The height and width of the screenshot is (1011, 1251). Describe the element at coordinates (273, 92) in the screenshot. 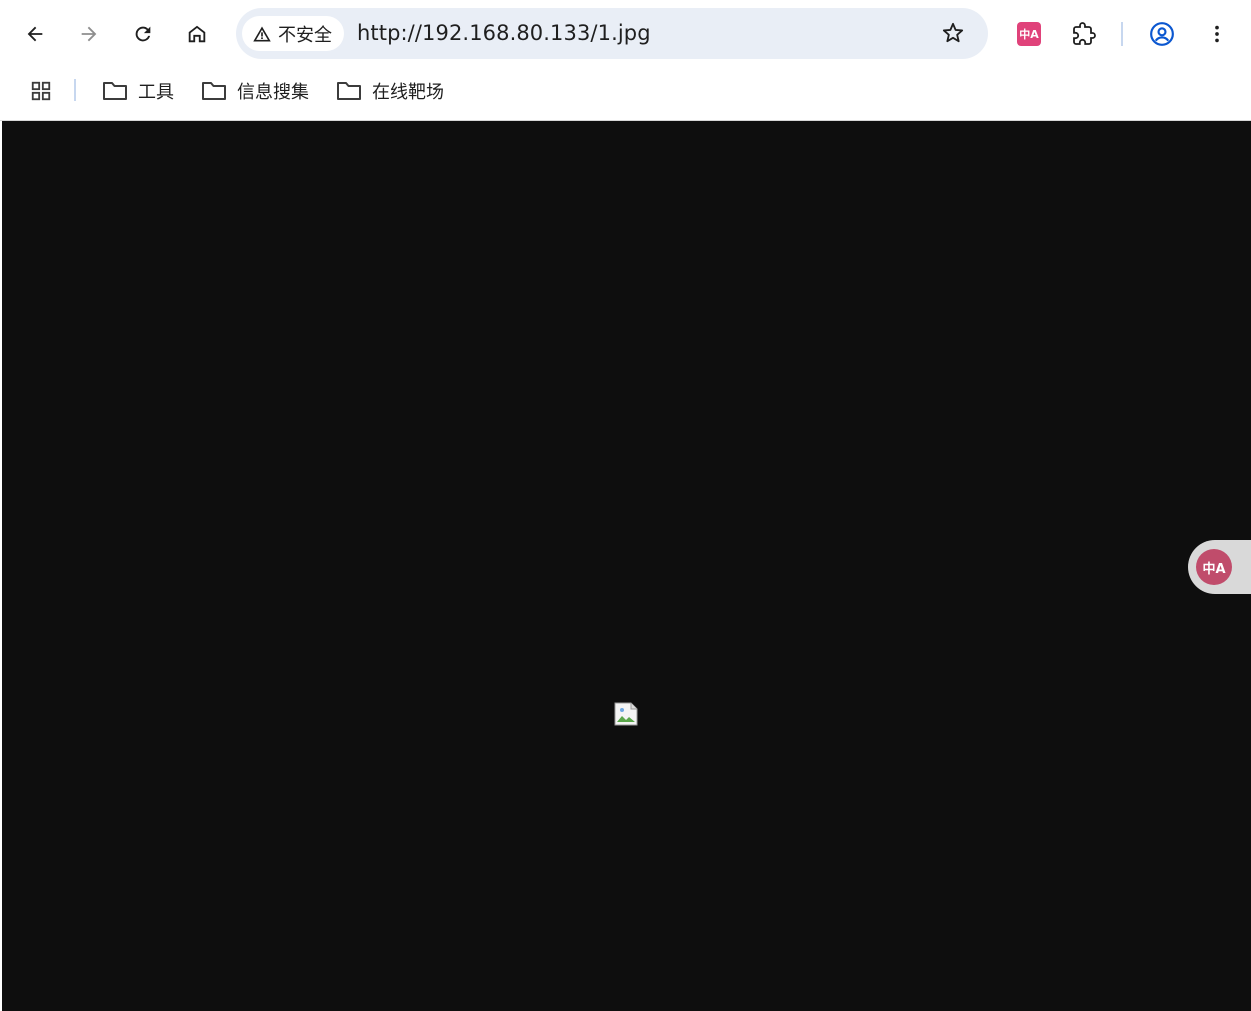

I see `bookmark-label: 信息搜集` at that location.